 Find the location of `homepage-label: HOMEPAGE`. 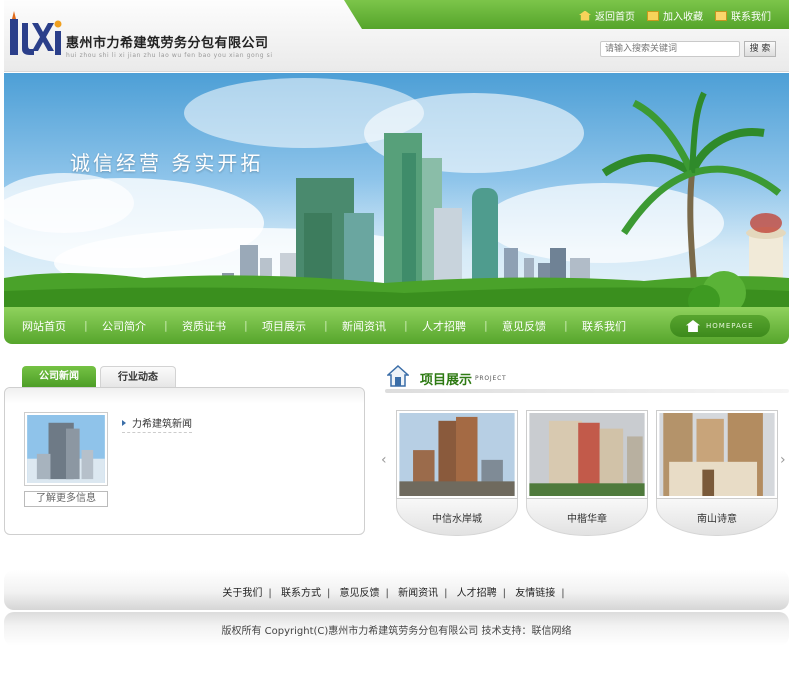

homepage-label: HOMEPAGE is located at coordinates (730, 326).